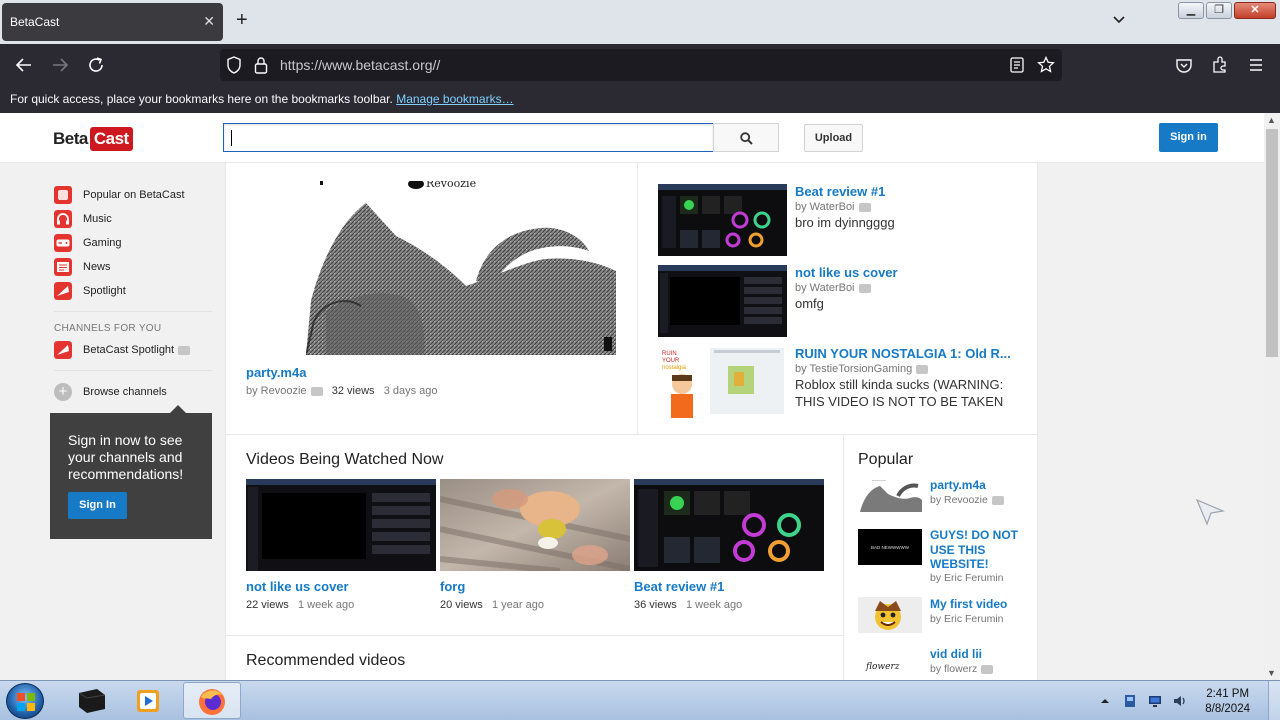  What do you see at coordinates (297, 586) in the screenshot?
I see `watched-video-title: not like us cover` at bounding box center [297, 586].